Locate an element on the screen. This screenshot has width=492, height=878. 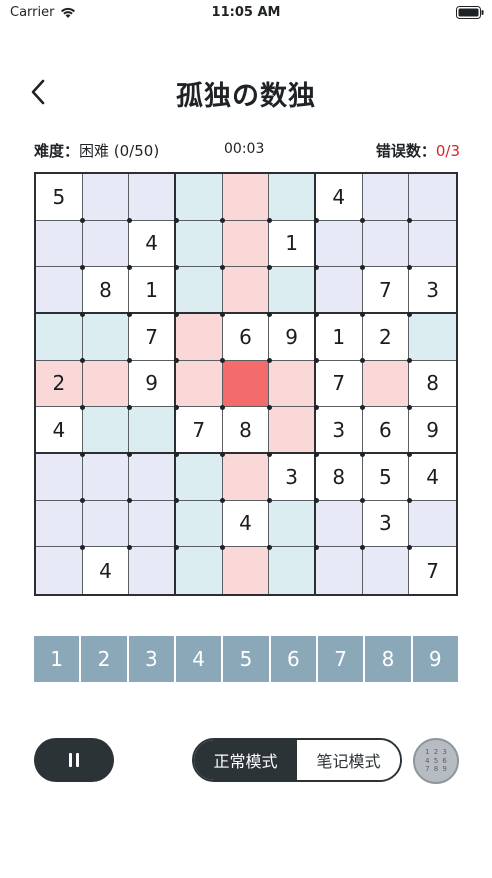
number-key-8: 8 is located at coordinates (388, 659).